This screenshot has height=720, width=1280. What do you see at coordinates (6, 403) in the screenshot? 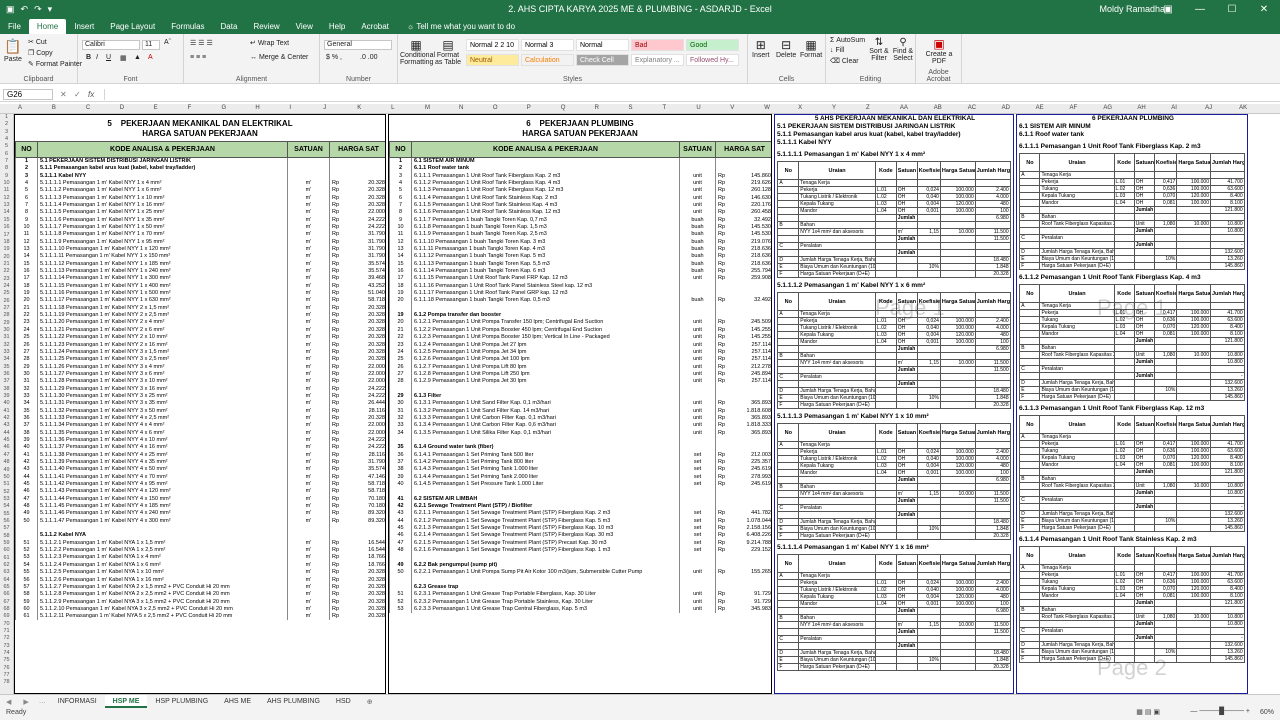
I see `row-header: 40` at bounding box center [6, 403].